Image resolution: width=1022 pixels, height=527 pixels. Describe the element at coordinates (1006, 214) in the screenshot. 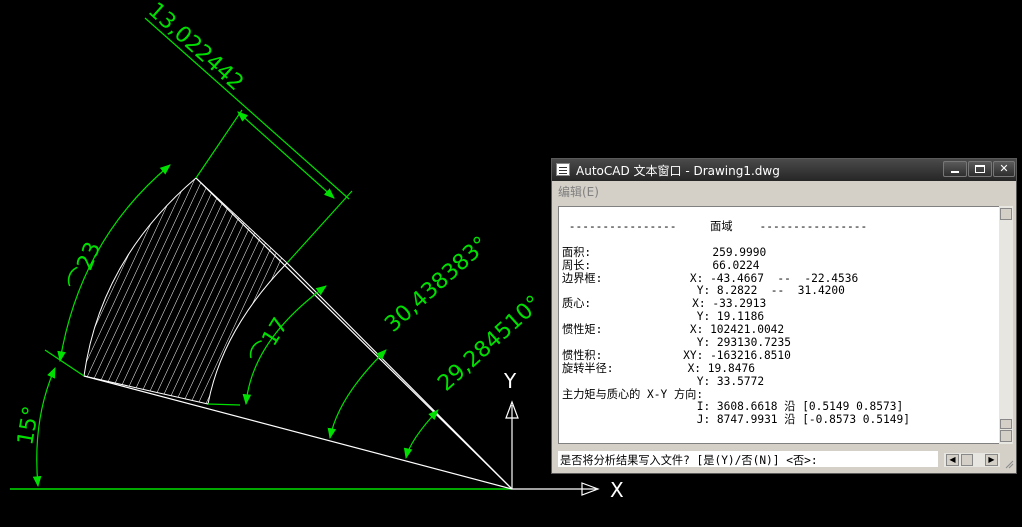

I see `scroll-up-button` at that location.